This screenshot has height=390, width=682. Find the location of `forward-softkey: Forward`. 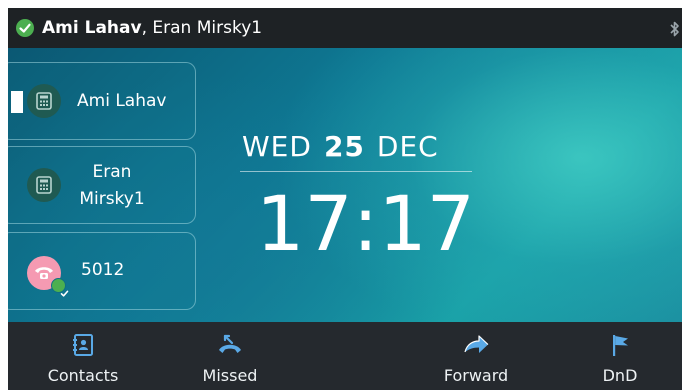

forward-softkey: Forward is located at coordinates (476, 356).